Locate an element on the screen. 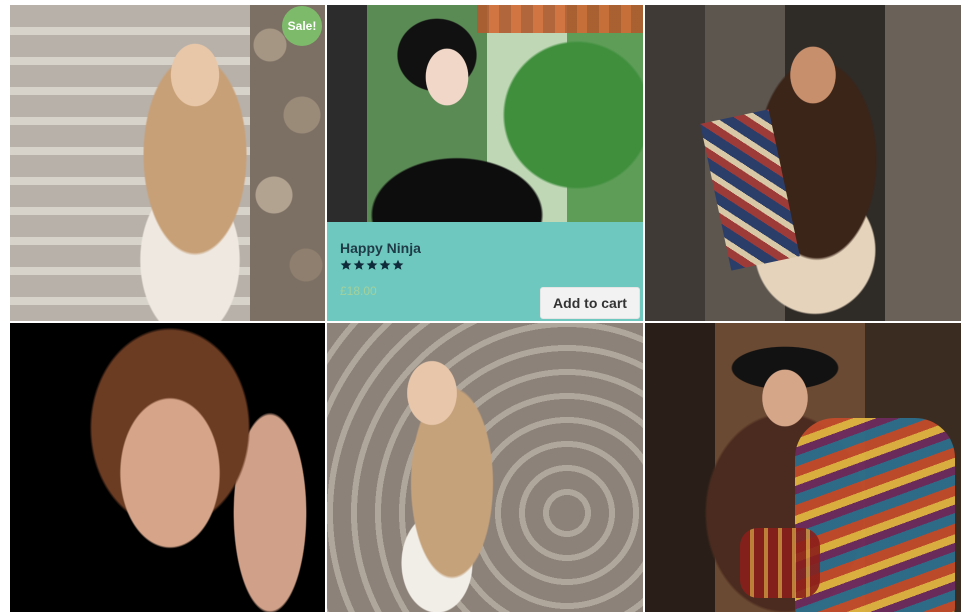 Image resolution: width=963 pixels, height=612 pixels. patterned-cushion is located at coordinates (780, 563).